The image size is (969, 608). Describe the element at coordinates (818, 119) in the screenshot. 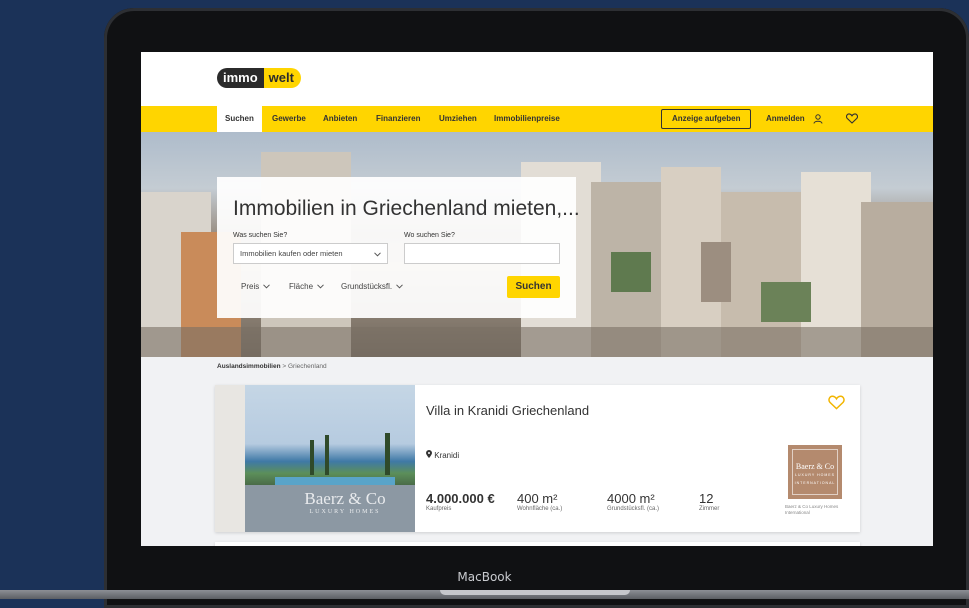

I see `user-icon` at that location.